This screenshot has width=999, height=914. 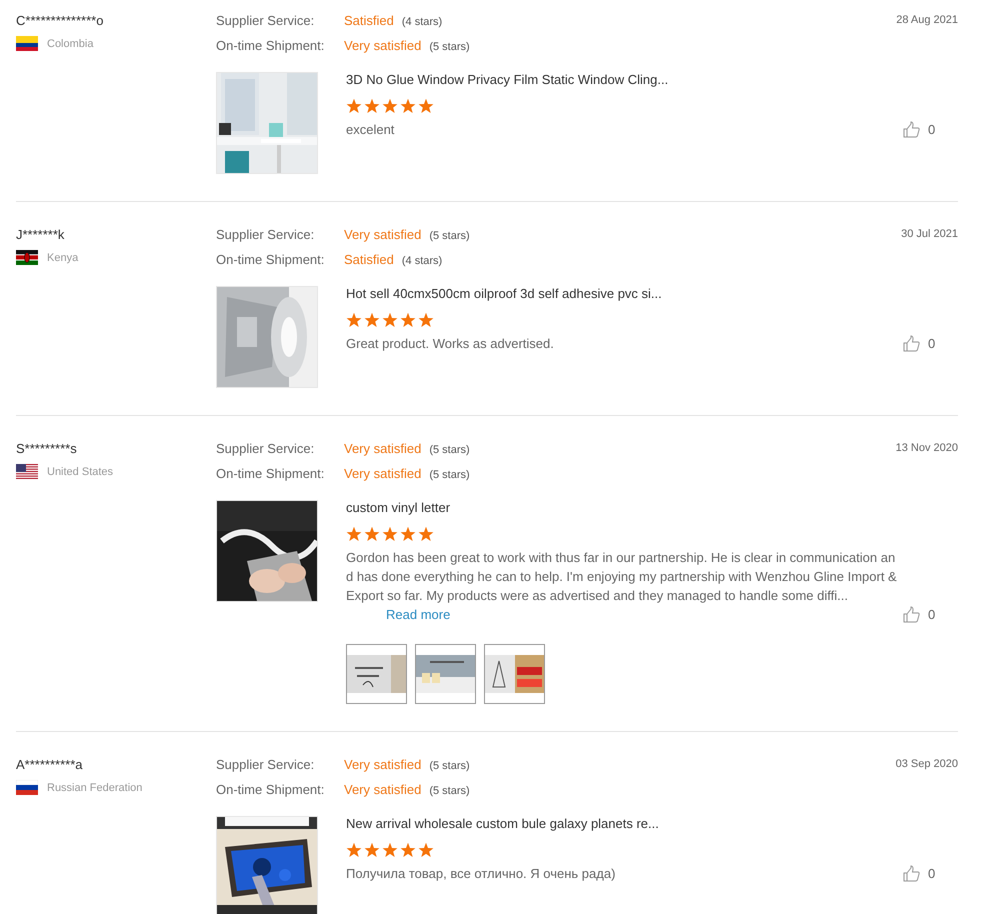 What do you see at coordinates (623, 508) in the screenshot?
I see `product-title: custom vinyl letter` at bounding box center [623, 508].